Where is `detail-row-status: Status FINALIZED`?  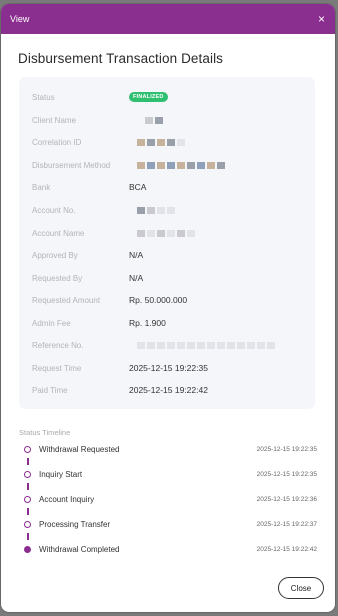
detail-row-status: Status FINALIZED is located at coordinates (169, 97).